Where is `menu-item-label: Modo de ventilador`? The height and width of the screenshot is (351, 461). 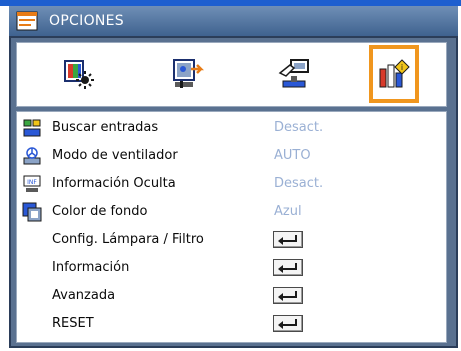
menu-item-label: Modo de ventilador is located at coordinates (115, 155).